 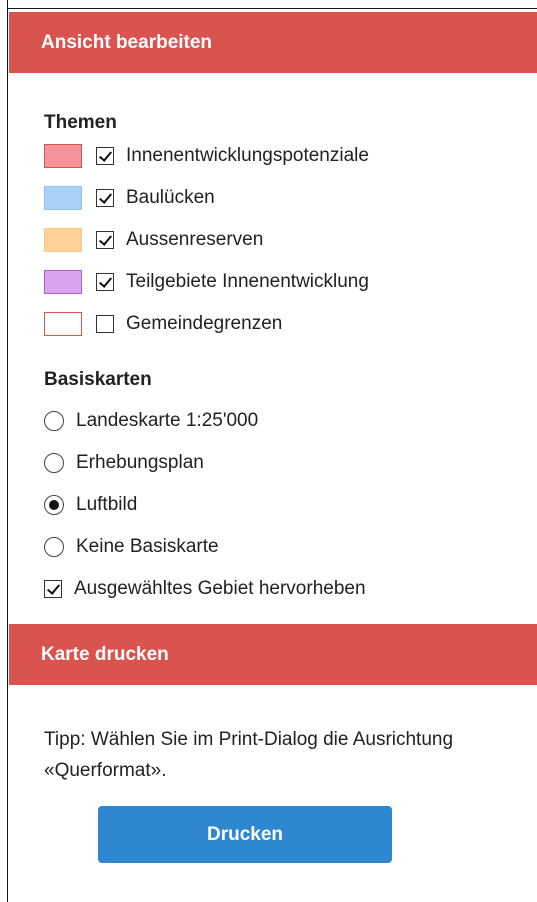 I want to click on left-divider, so click(x=4, y=451).